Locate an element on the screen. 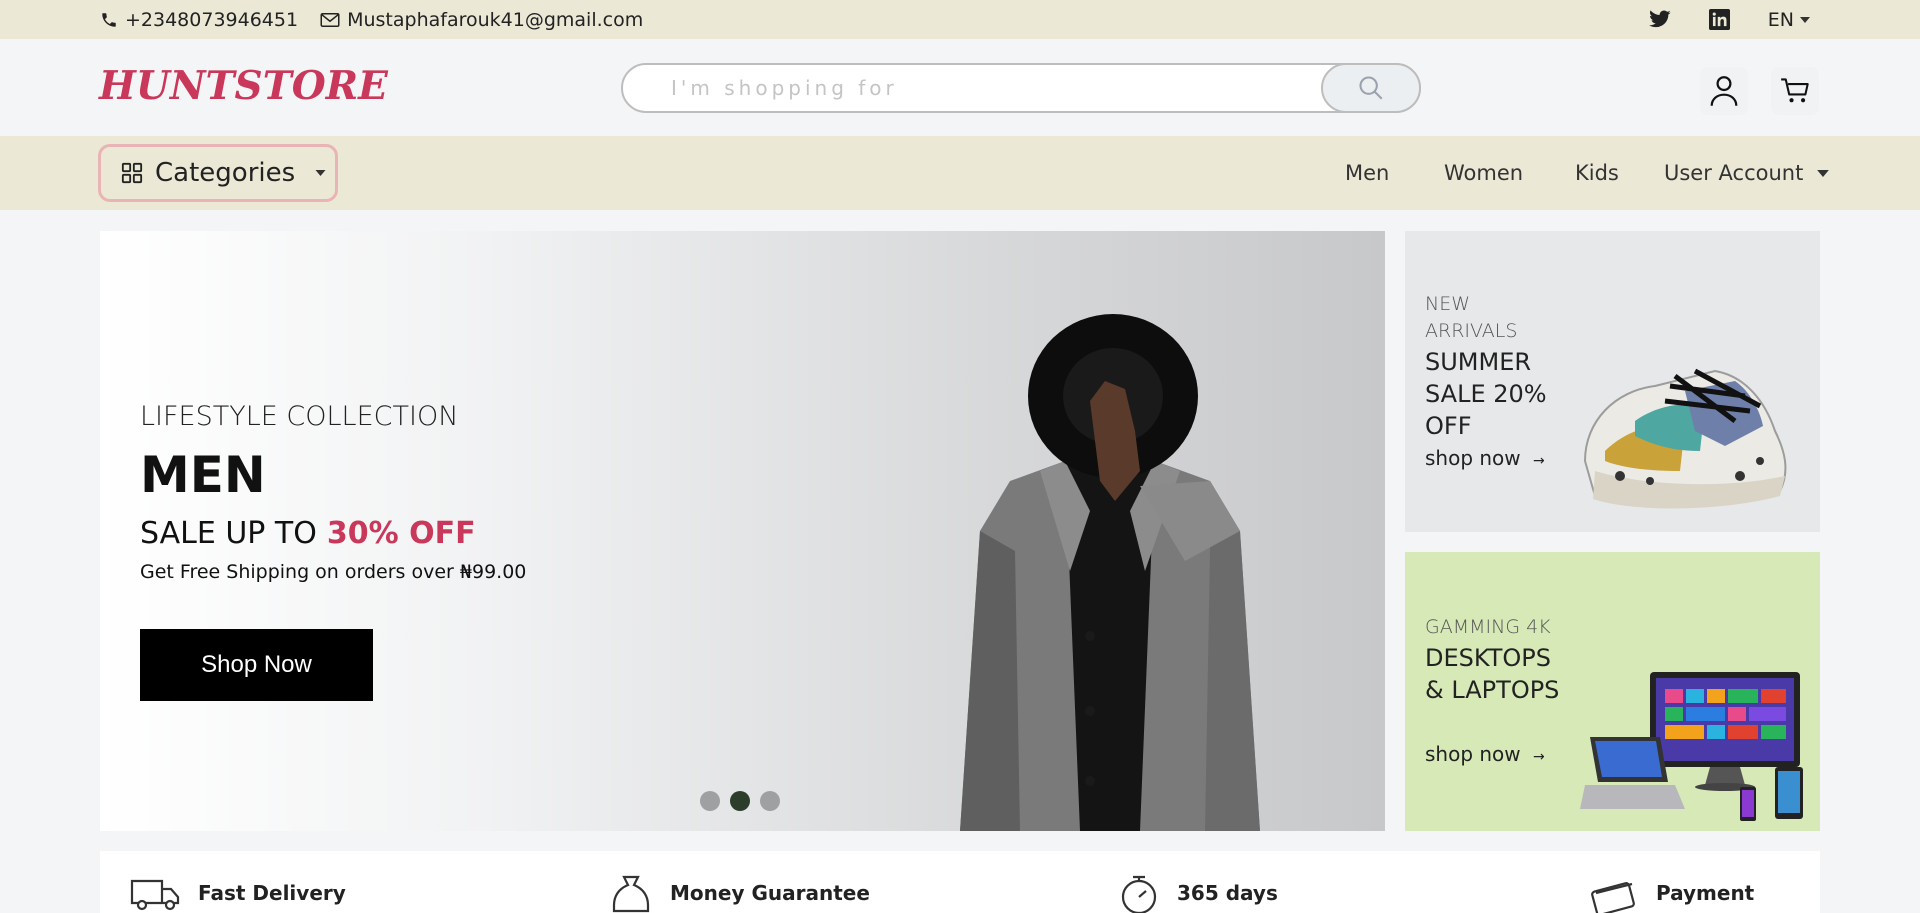  nav-links: Men Women Kids User Account is located at coordinates (960, 173).